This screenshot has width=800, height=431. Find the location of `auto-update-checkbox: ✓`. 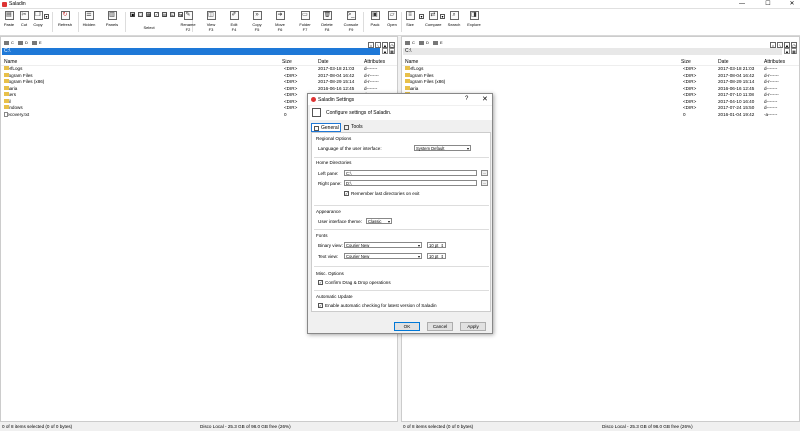

auto-update-checkbox: ✓ is located at coordinates (320, 305).